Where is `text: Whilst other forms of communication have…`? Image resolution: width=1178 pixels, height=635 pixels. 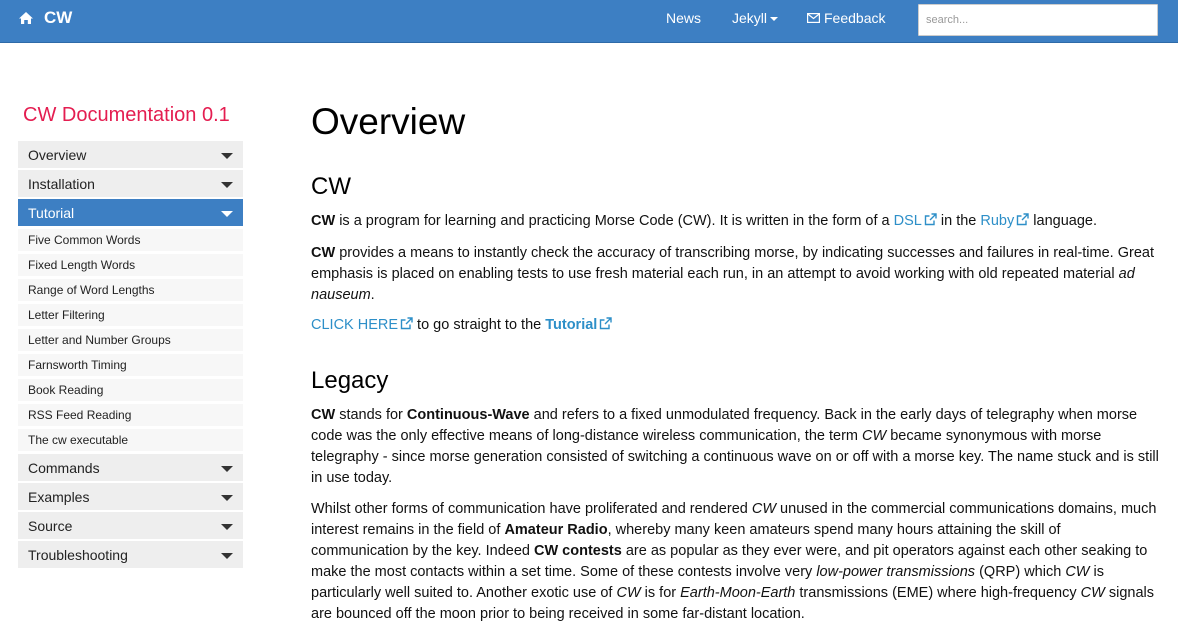 text: Whilst other forms of communication have… is located at coordinates (531, 509).